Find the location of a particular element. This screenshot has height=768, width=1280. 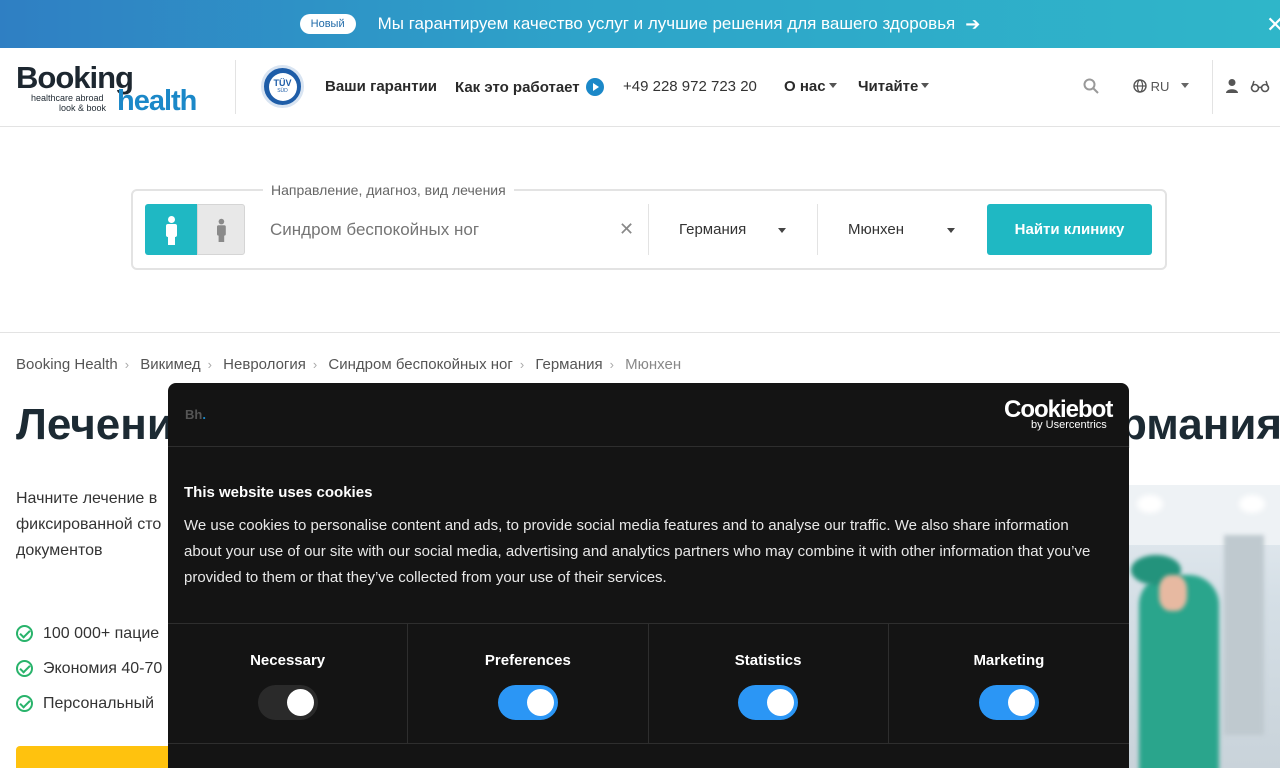

cookie-category-necessary: Necessary is located at coordinates (288, 684).